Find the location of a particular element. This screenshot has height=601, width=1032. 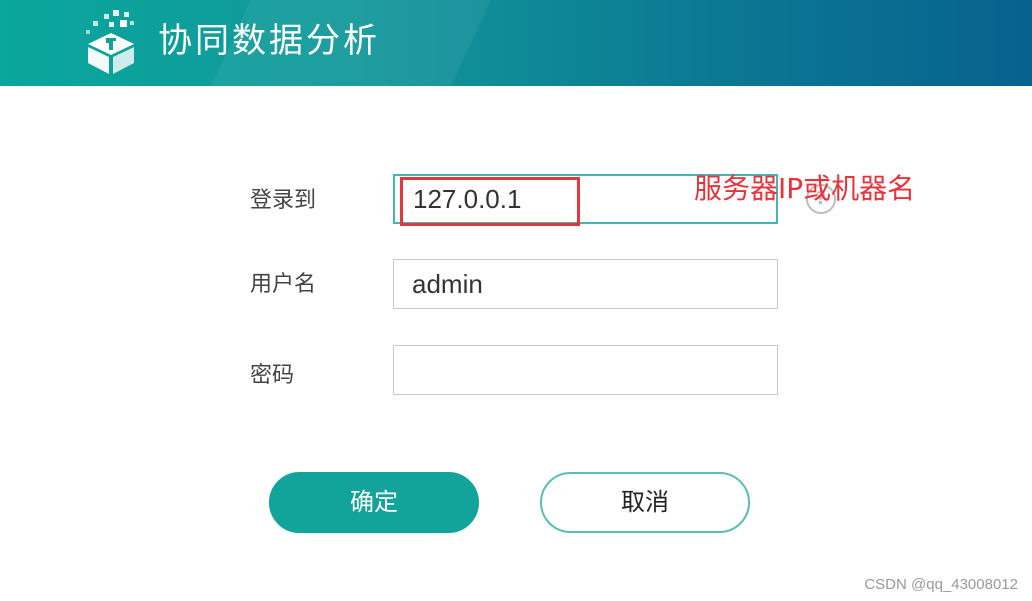

app-header: 协同数据分析 is located at coordinates (516, 43).